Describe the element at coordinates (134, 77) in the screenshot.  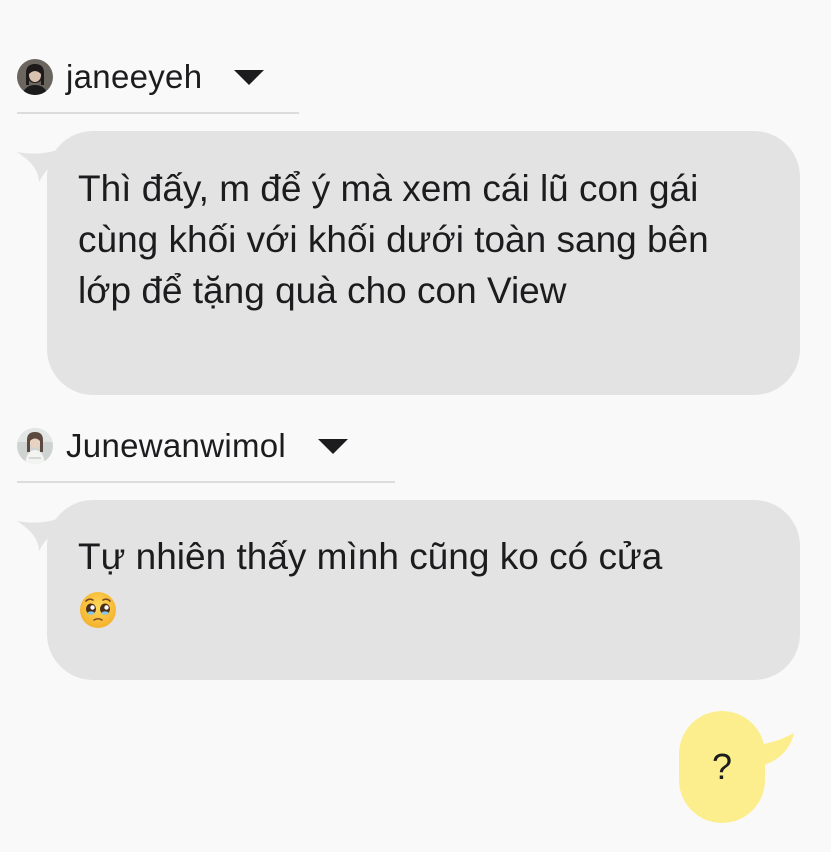
I see `sender-name: janeeyeh` at that location.